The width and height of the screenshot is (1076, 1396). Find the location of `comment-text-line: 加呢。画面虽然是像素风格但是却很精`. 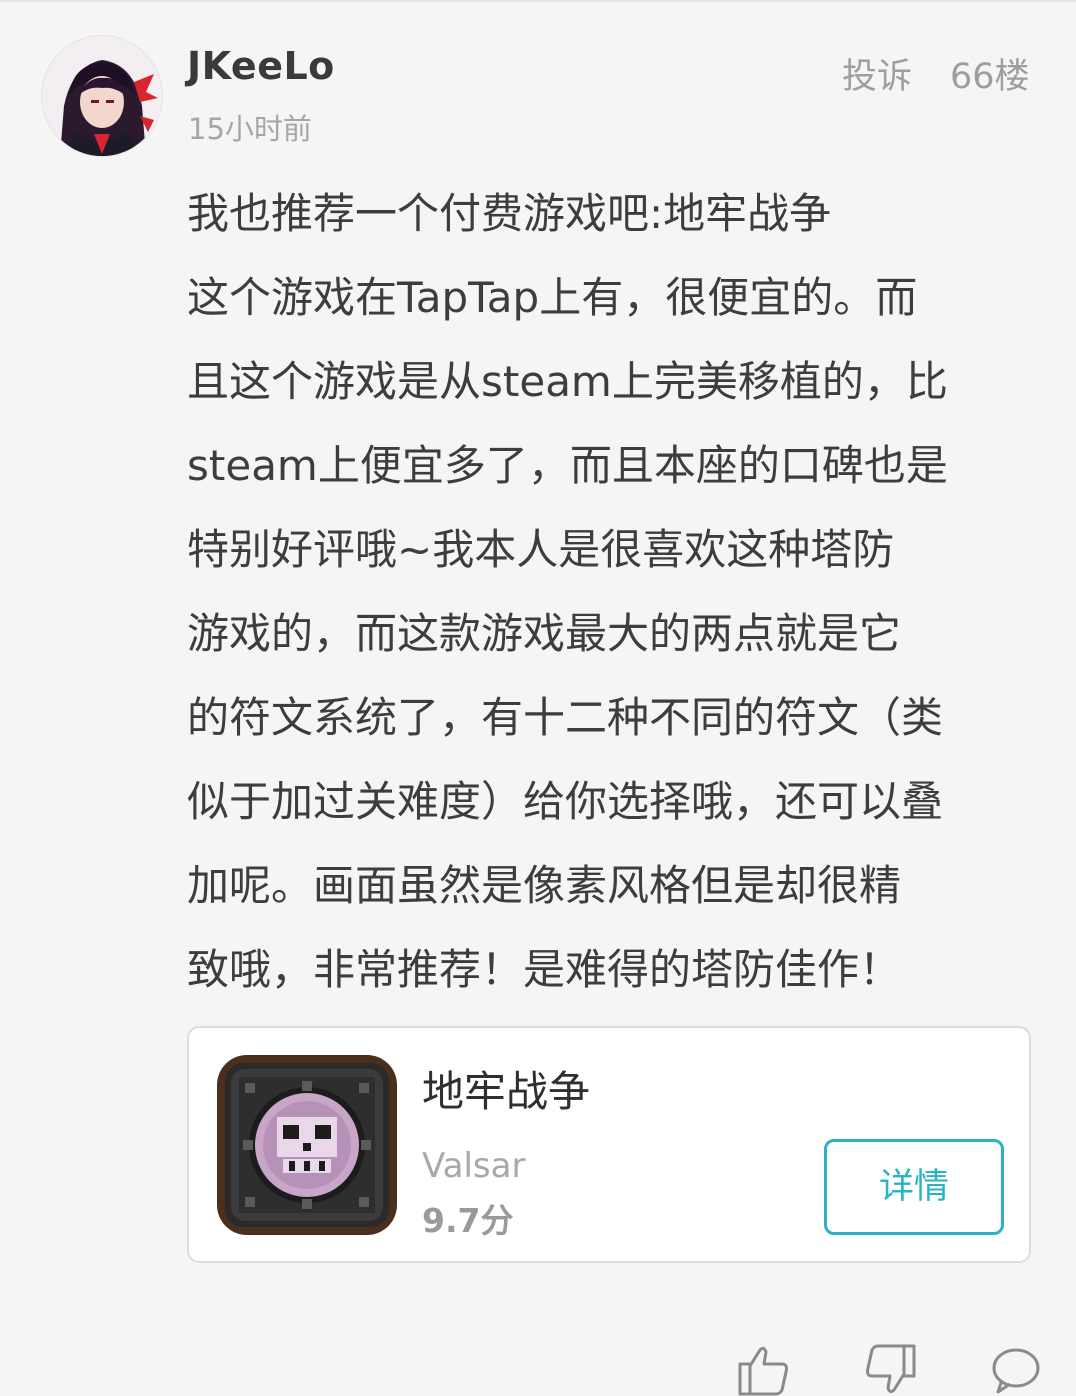

comment-text-line: 加呢。画面虽然是像素风格但是却很精 is located at coordinates (544, 885).